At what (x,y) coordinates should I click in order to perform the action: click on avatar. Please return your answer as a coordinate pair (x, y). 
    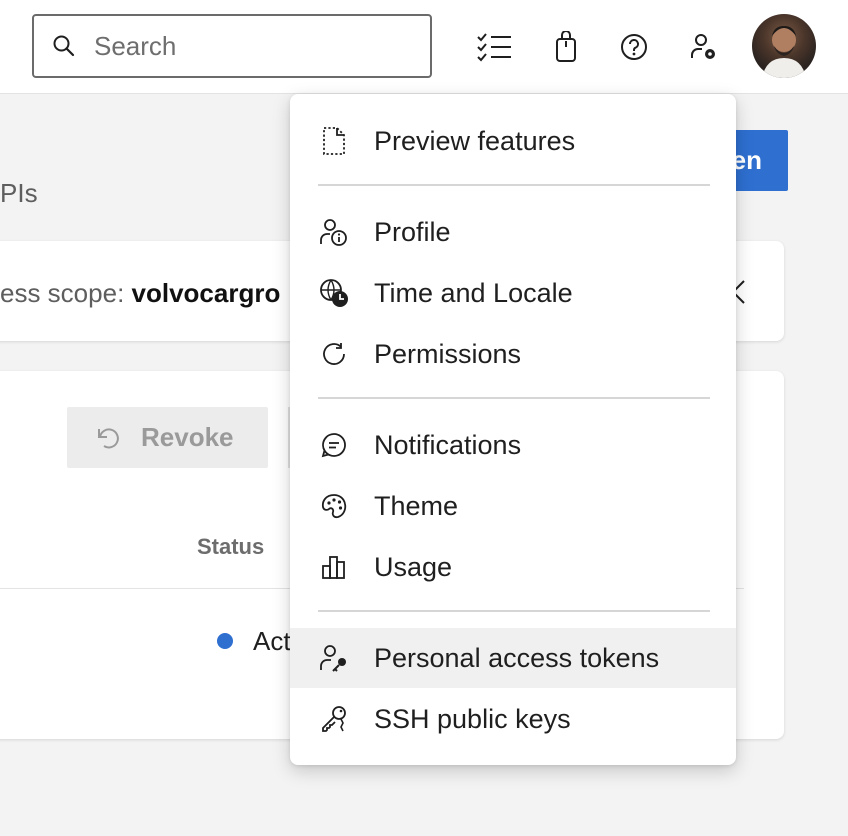
    Looking at the image, I should click on (784, 46).